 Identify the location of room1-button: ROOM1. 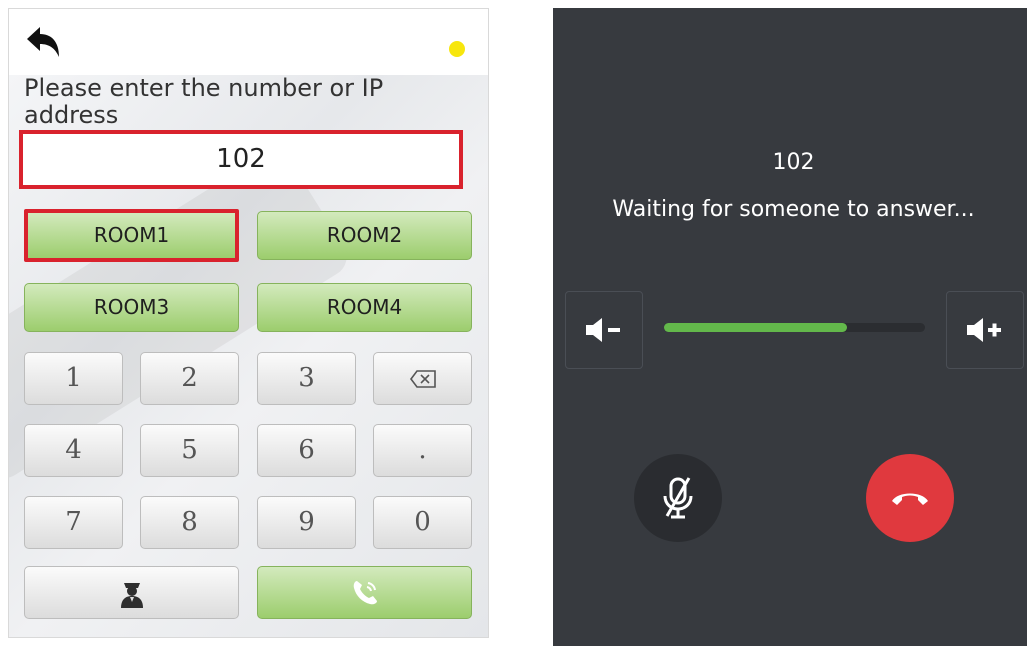
(131, 235).